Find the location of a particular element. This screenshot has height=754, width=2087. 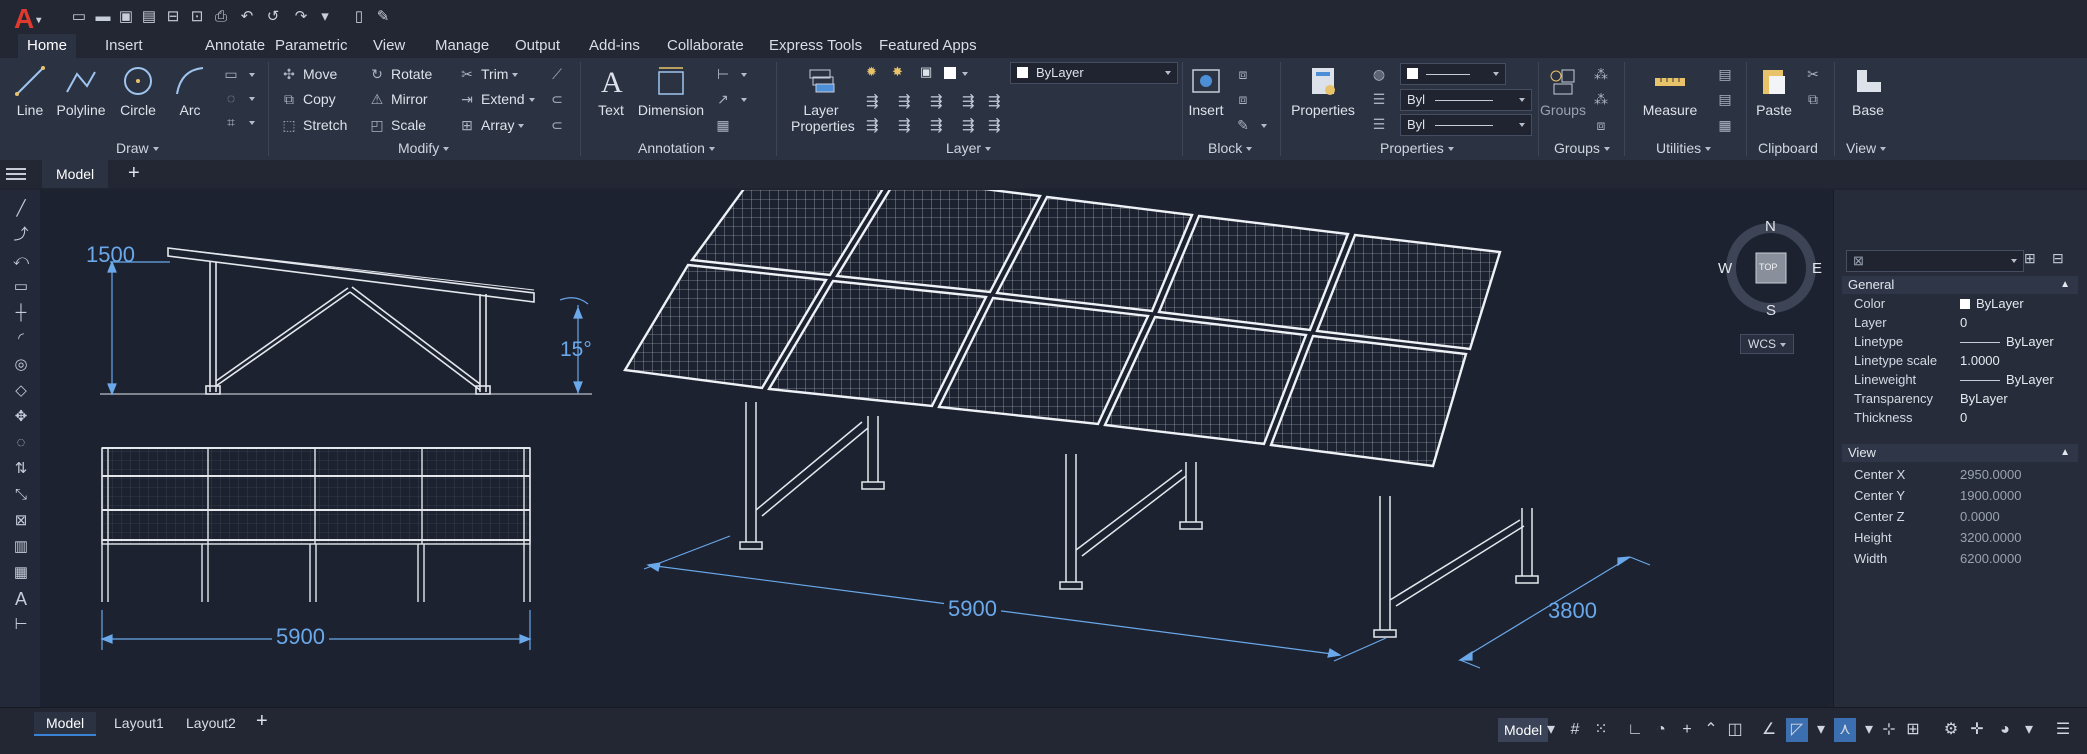

group-edit-button: ⁂ is located at coordinates (1603, 99).